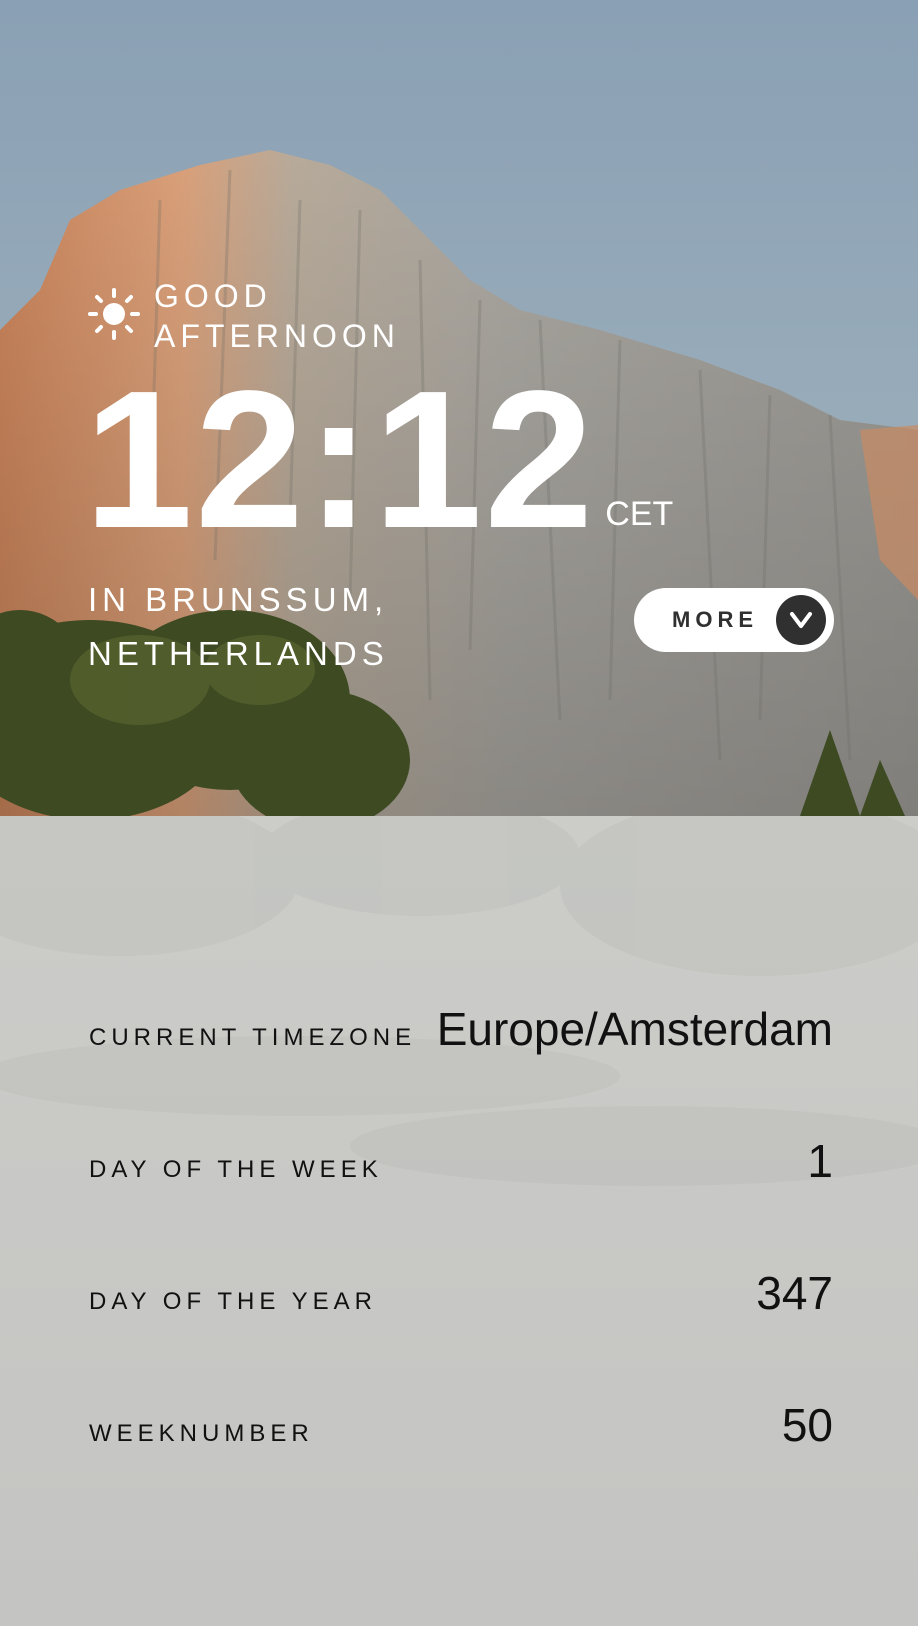 The height and width of the screenshot is (1626, 918). Describe the element at coordinates (461, 1293) in the screenshot. I see `detail-row-day-of-year: DAY OF THE YEAR 347` at that location.